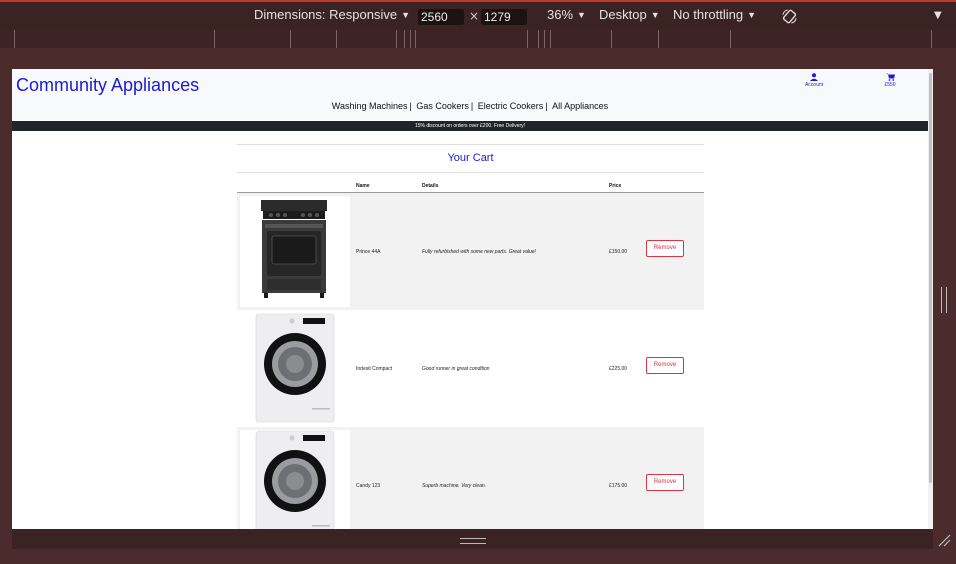  What do you see at coordinates (890, 85) in the screenshot?
I see `cart-total: £550` at bounding box center [890, 85].